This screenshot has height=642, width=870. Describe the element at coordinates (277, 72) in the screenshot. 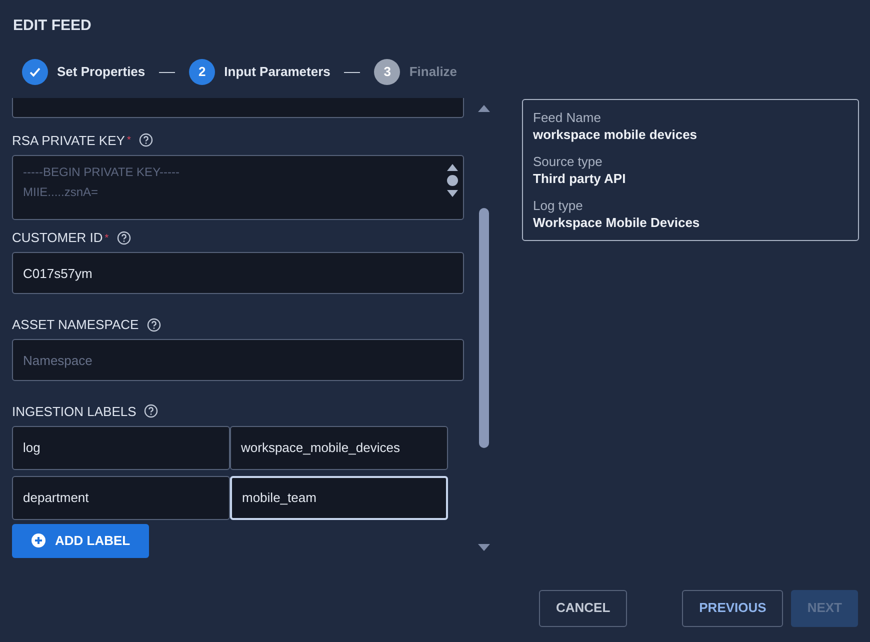

I see `step-label: Input Parameters` at that location.